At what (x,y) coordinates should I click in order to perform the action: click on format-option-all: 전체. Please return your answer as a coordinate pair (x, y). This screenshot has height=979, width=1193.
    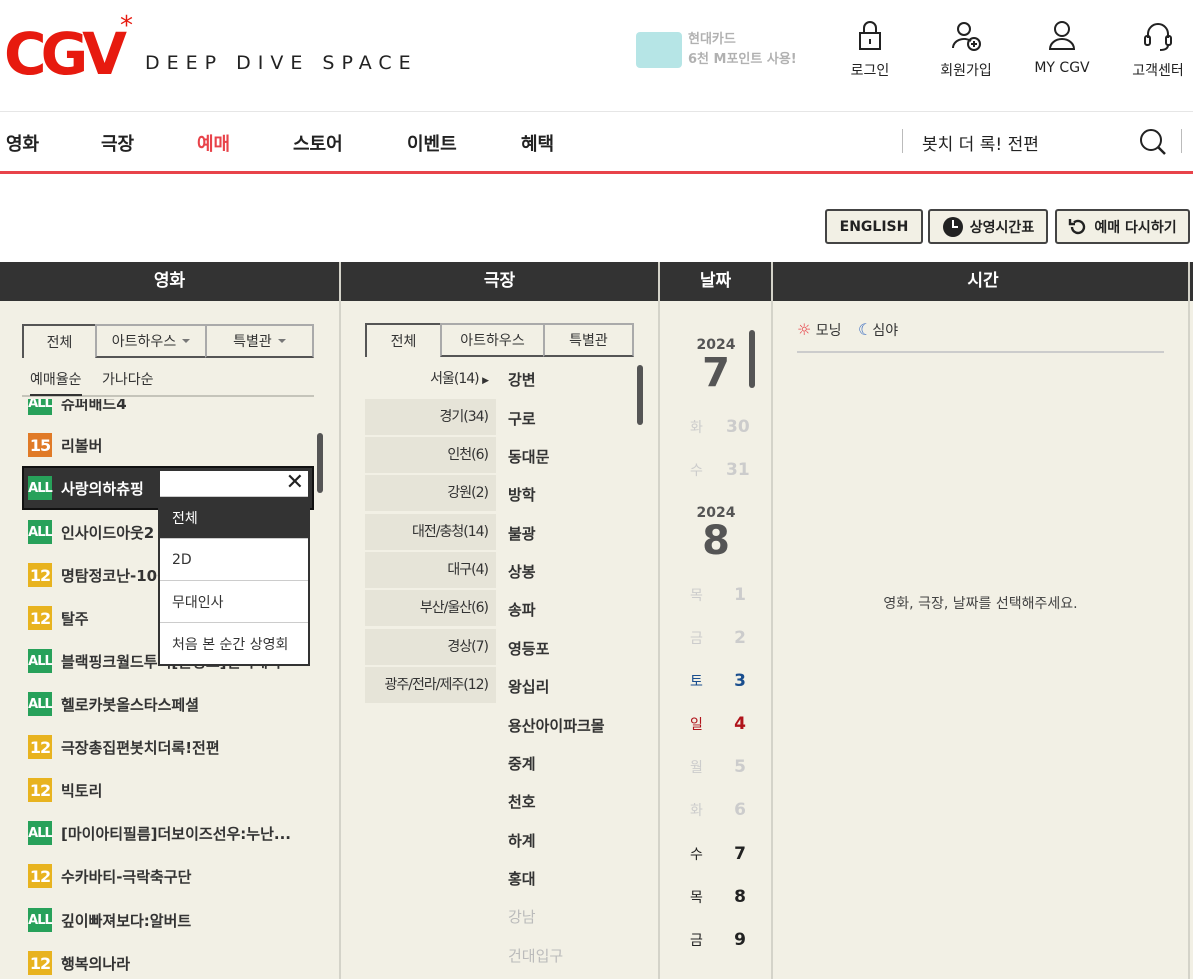
    Looking at the image, I should click on (234, 518).